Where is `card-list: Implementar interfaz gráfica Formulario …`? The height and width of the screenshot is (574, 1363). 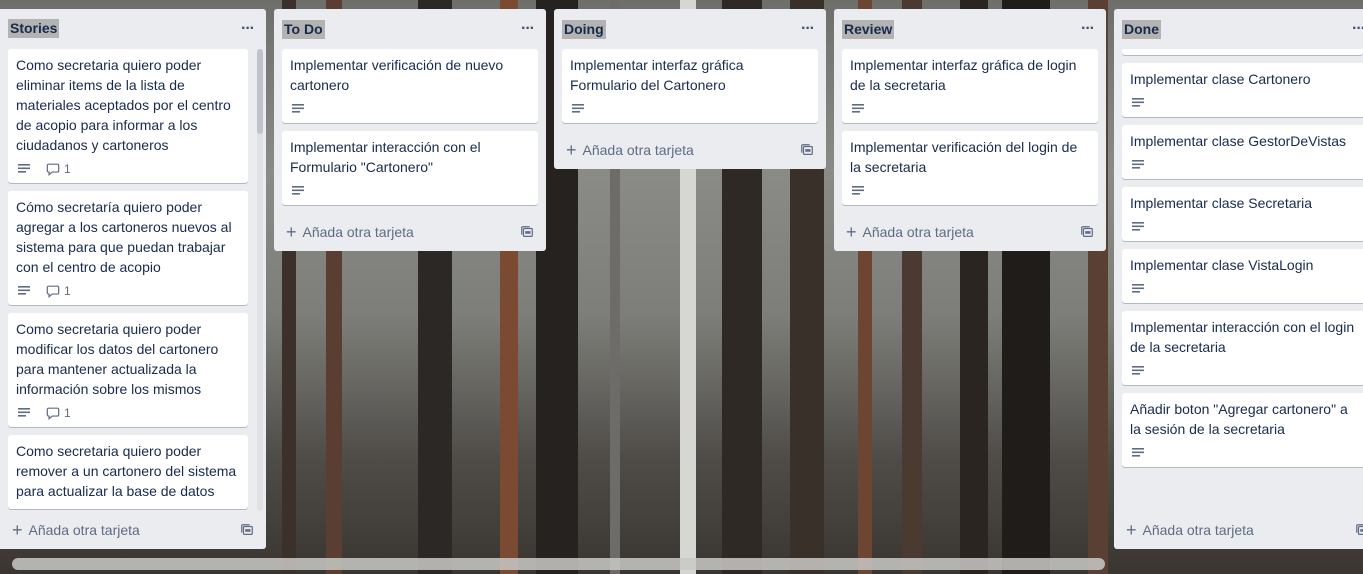 card-list: Implementar interfaz gráfica Formulario … is located at coordinates (690, 90).